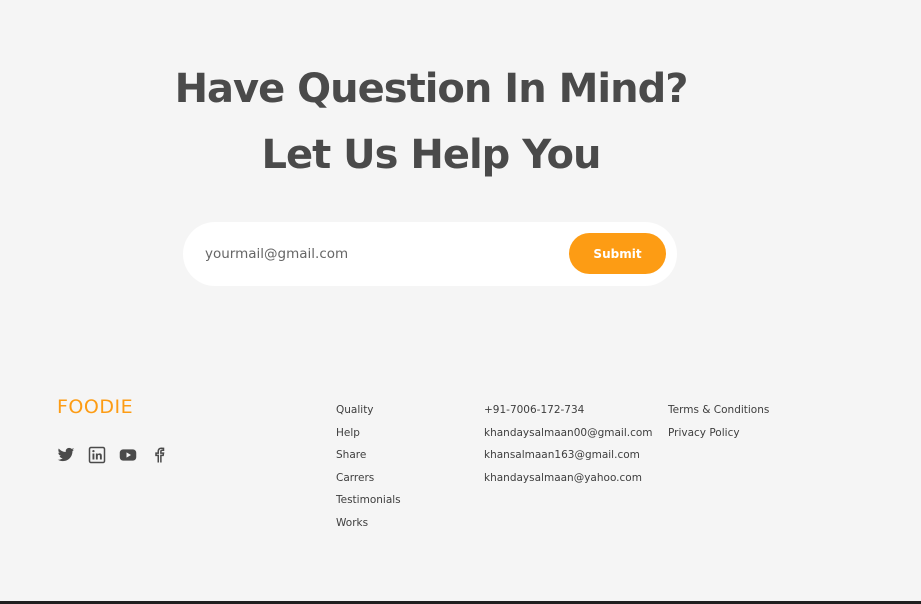 The image size is (921, 604). Describe the element at coordinates (568, 482) in the screenshot. I see `contact-email: khandaysalmaan@yahoo.com` at that location.